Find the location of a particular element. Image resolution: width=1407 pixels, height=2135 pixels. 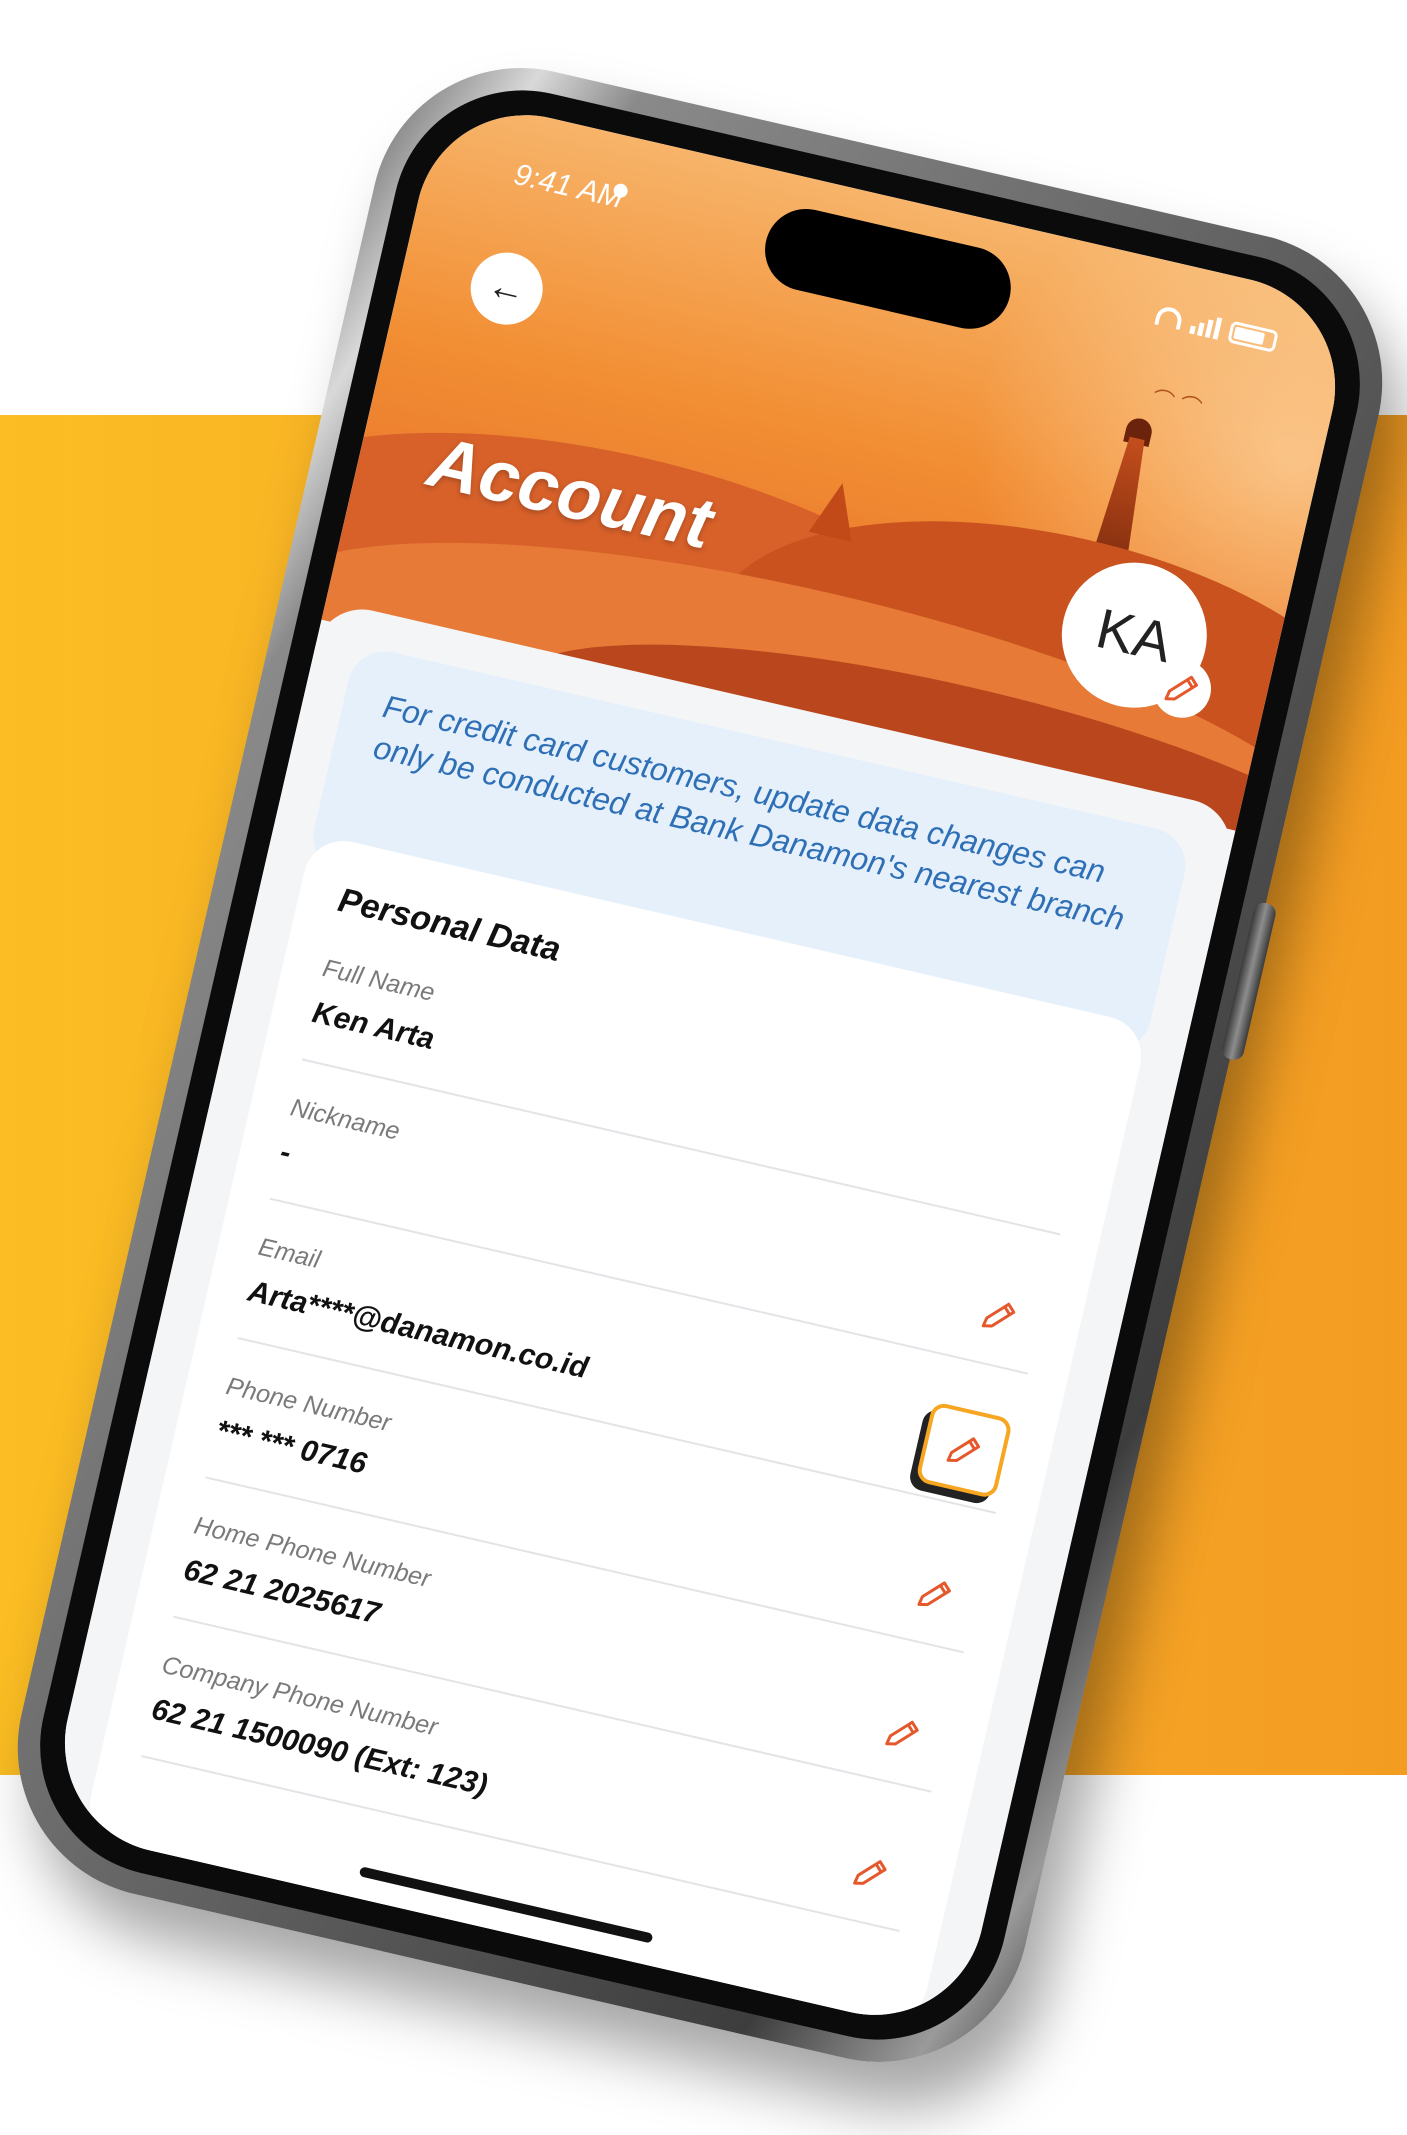

status-time: 9:41 AM is located at coordinates (568, 186).